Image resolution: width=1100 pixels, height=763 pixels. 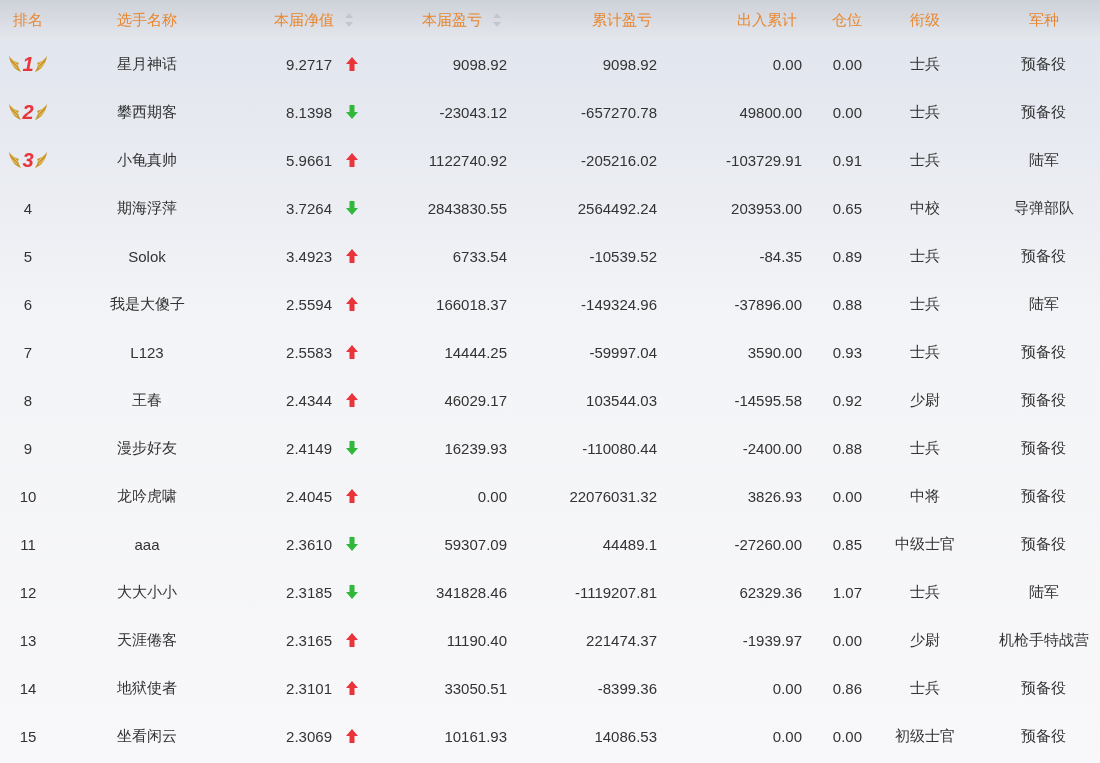 What do you see at coordinates (780, 256) in the screenshot?
I see `in-out-value: -84.35` at bounding box center [780, 256].